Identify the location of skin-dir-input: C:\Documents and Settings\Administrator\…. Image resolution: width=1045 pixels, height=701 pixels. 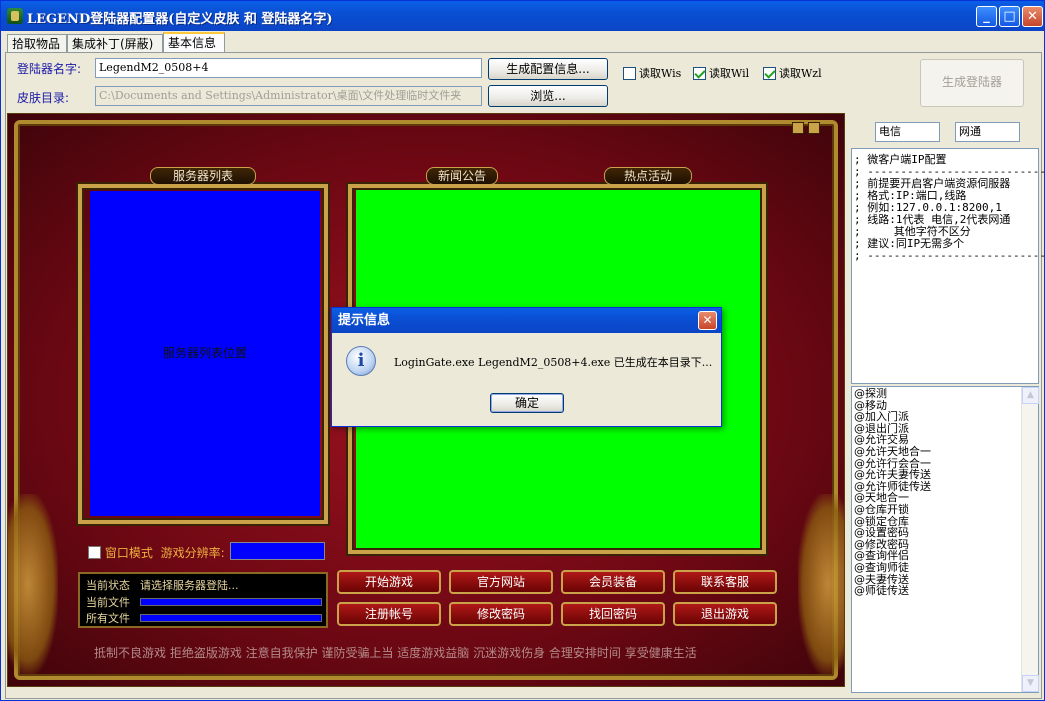
(288, 96).